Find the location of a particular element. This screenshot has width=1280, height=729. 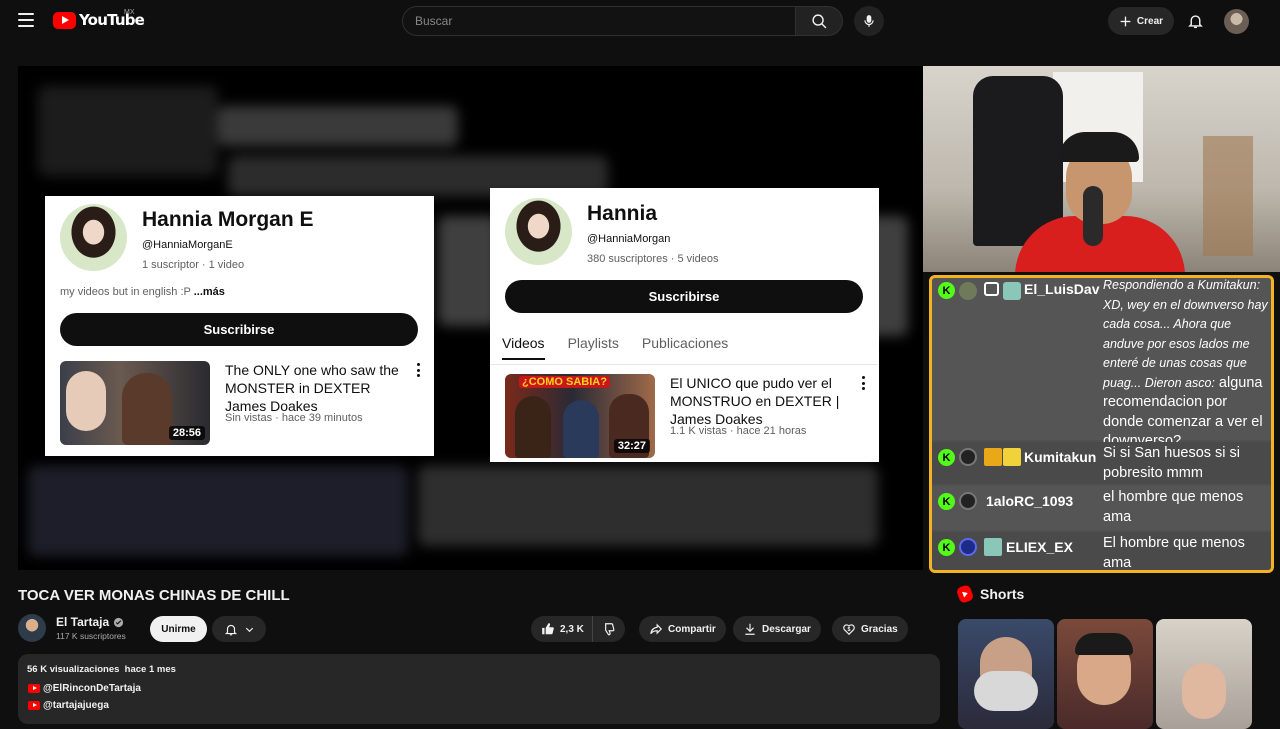

search-icon is located at coordinates (818, 20).